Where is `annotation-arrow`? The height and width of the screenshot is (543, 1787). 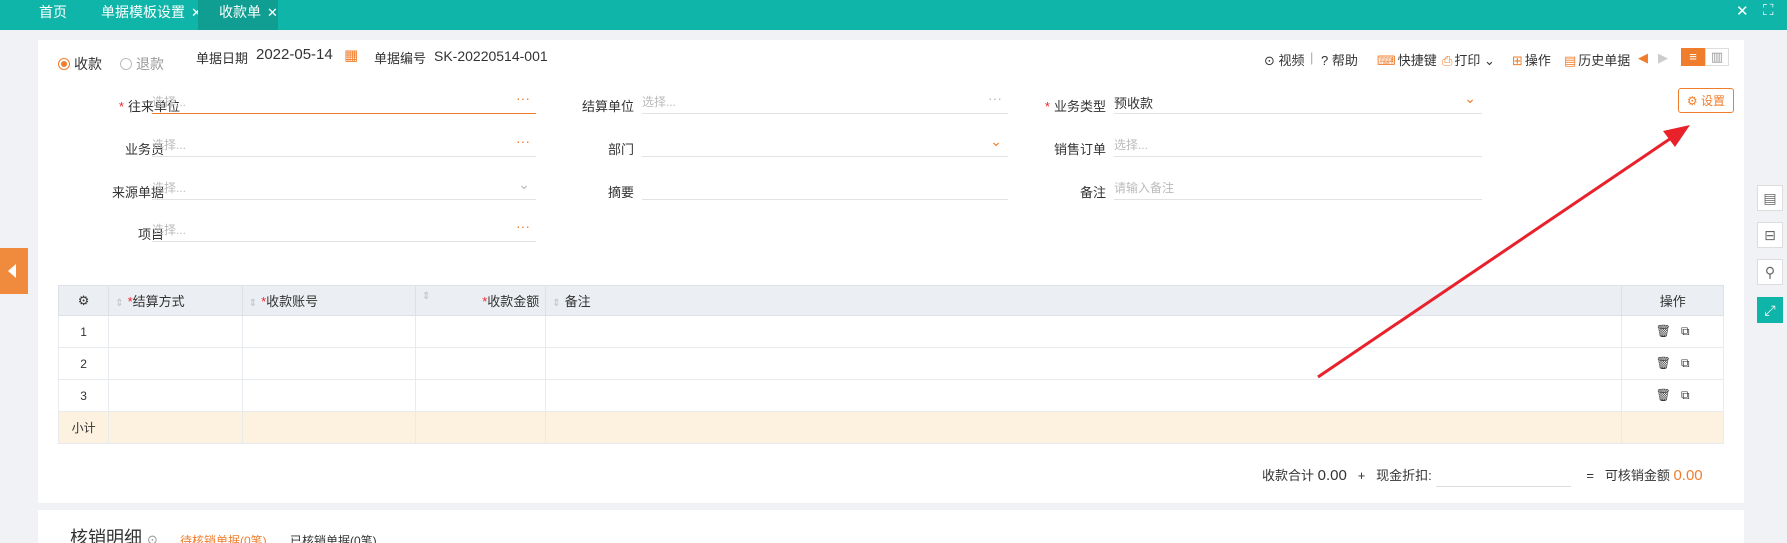
annotation-arrow is located at coordinates (1503, 252).